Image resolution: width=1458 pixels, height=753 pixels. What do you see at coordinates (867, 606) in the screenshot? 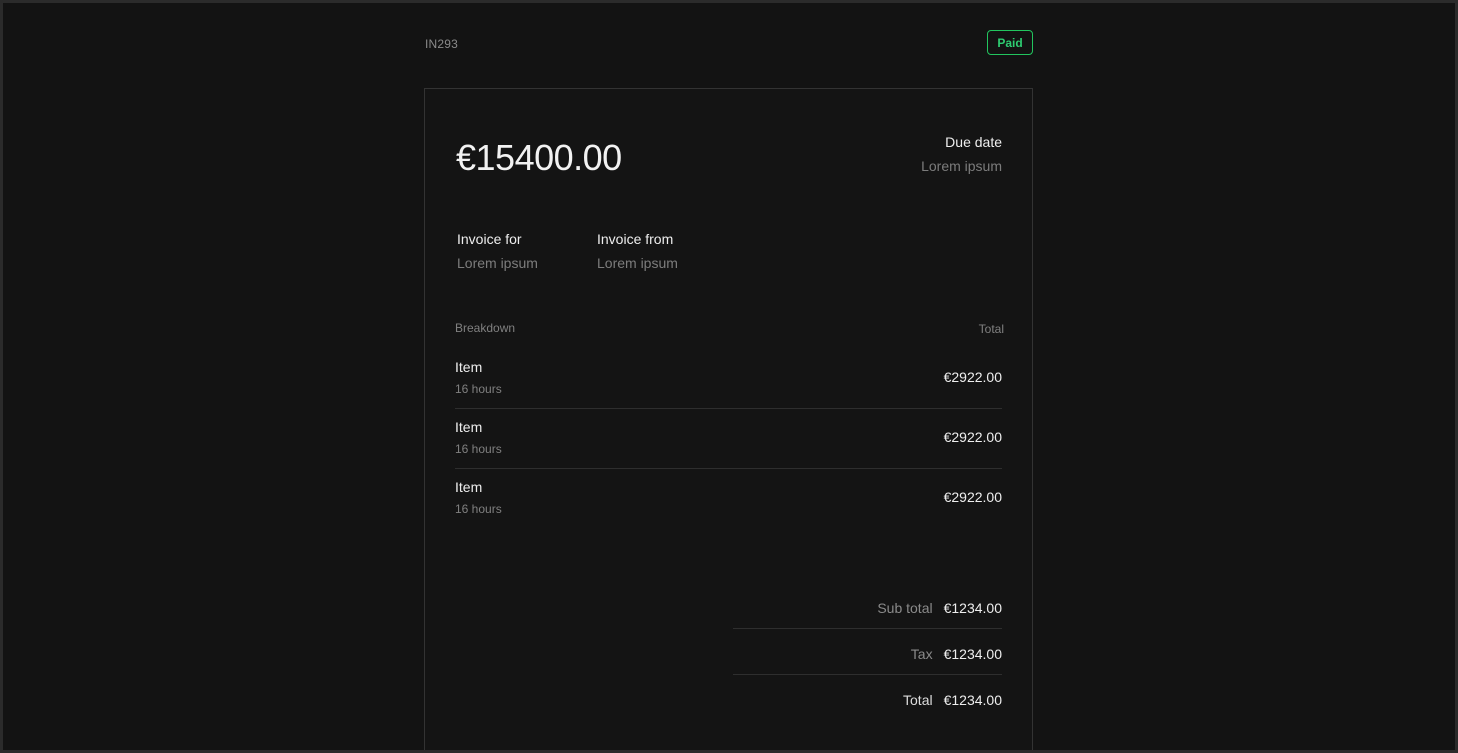
I see `subtotal-row: Sub total €1234.00` at bounding box center [867, 606].